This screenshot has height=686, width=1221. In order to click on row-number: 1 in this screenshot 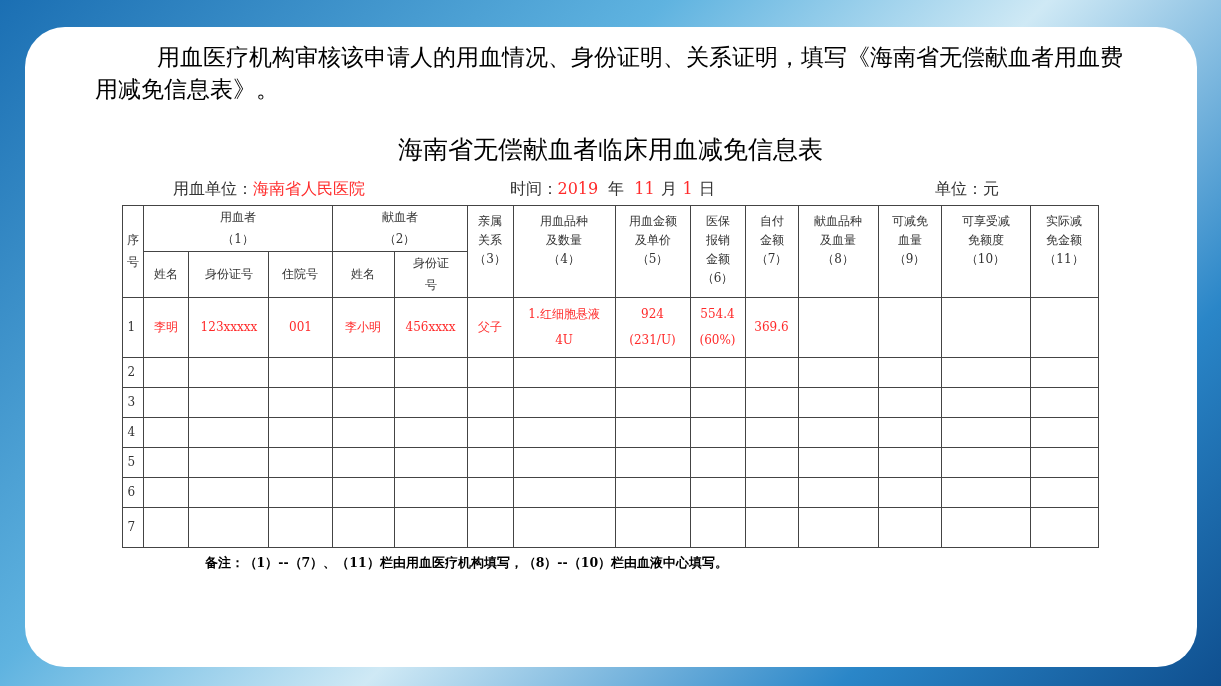, I will do `click(131, 327)`.